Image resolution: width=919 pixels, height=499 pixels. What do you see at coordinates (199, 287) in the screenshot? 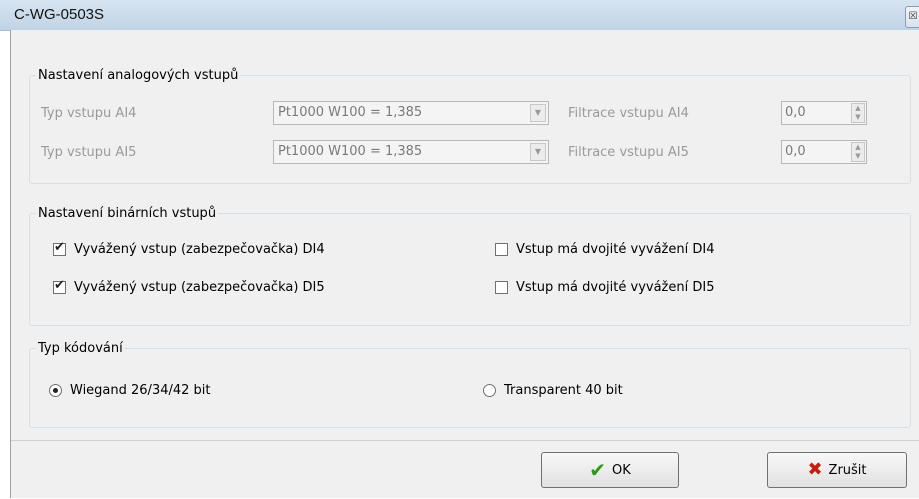
I see `di5-balanced-label: Vyvážený vstup (zabezpečovačka) DI5` at bounding box center [199, 287].